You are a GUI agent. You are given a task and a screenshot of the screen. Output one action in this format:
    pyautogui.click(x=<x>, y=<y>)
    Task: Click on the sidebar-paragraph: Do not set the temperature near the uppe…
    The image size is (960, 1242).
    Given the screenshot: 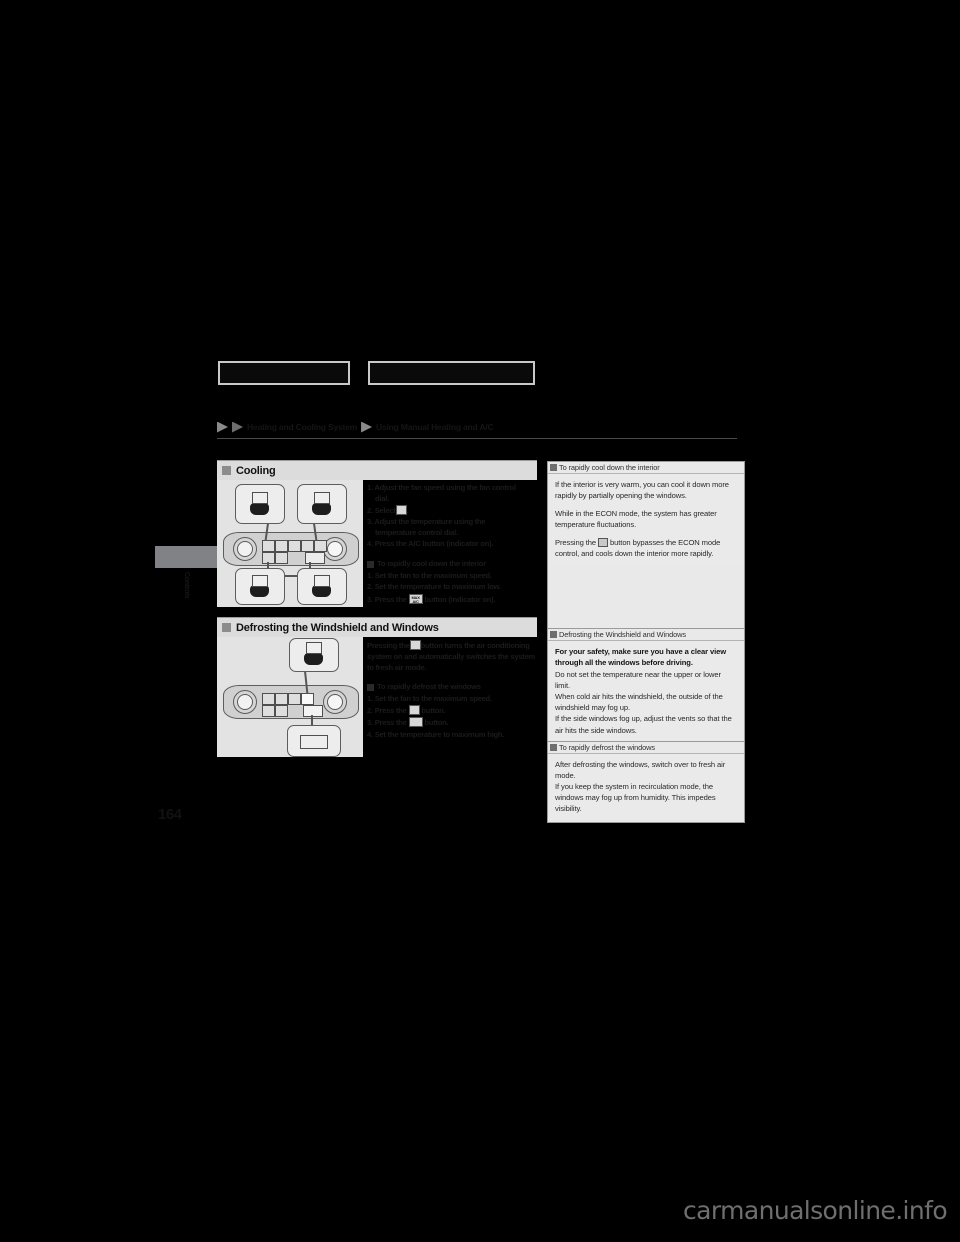 What is the action you would take?
    pyautogui.click(x=638, y=680)
    